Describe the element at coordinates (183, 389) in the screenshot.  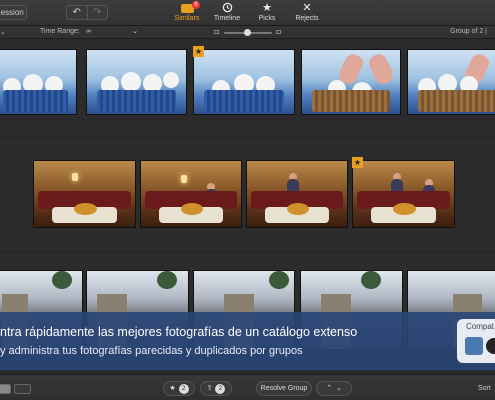
I see `picks-count: 2` at that location.